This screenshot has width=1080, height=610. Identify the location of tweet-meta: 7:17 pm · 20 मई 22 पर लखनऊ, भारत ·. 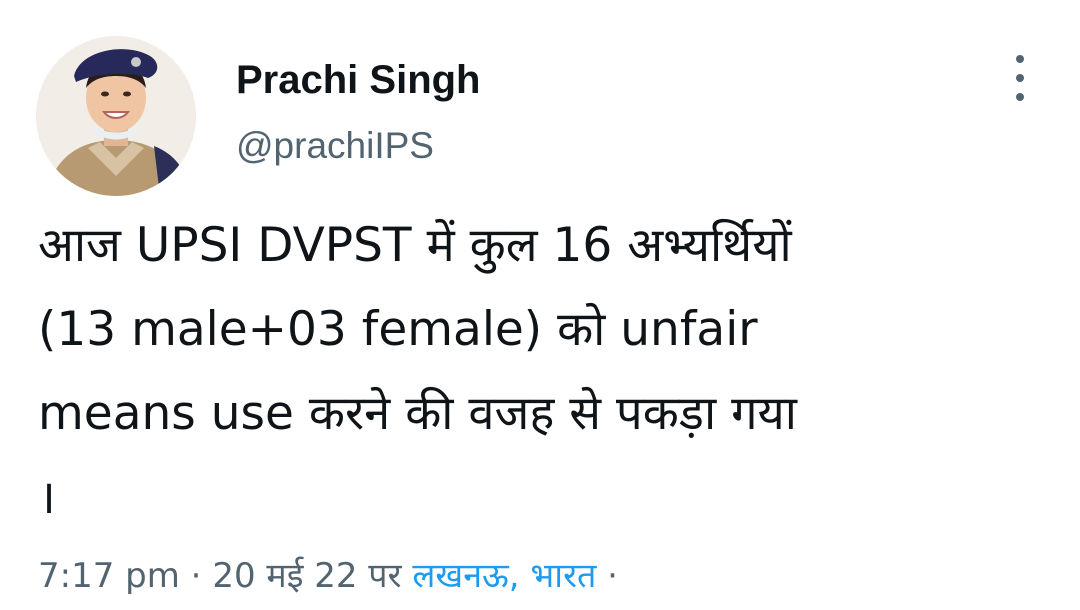
(328, 576).